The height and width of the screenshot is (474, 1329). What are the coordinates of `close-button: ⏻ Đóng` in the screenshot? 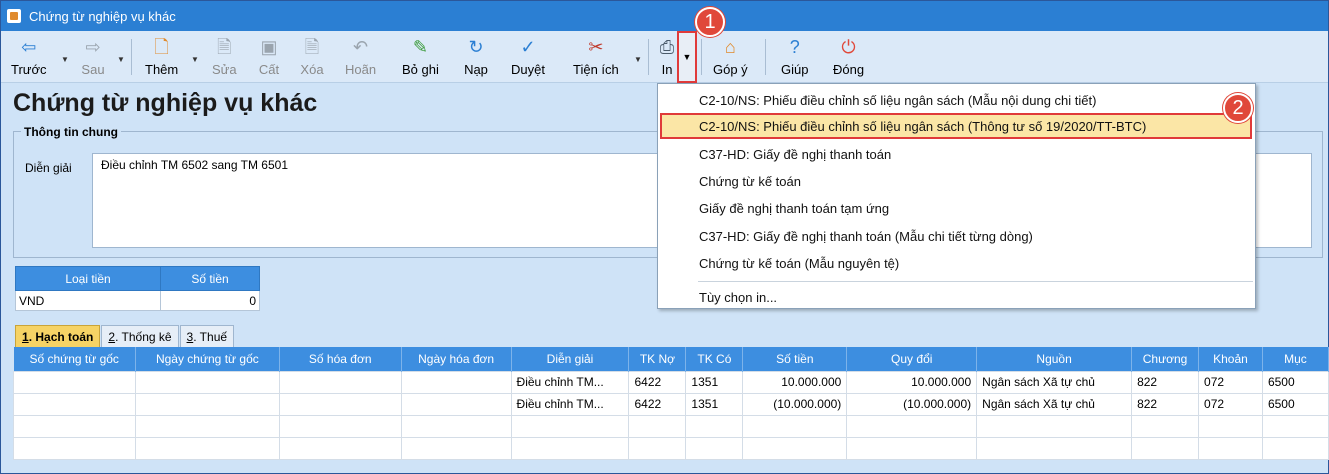 It's located at (848, 57).